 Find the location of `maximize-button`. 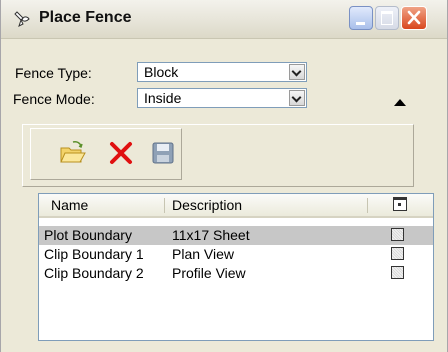

maximize-button is located at coordinates (387, 18).